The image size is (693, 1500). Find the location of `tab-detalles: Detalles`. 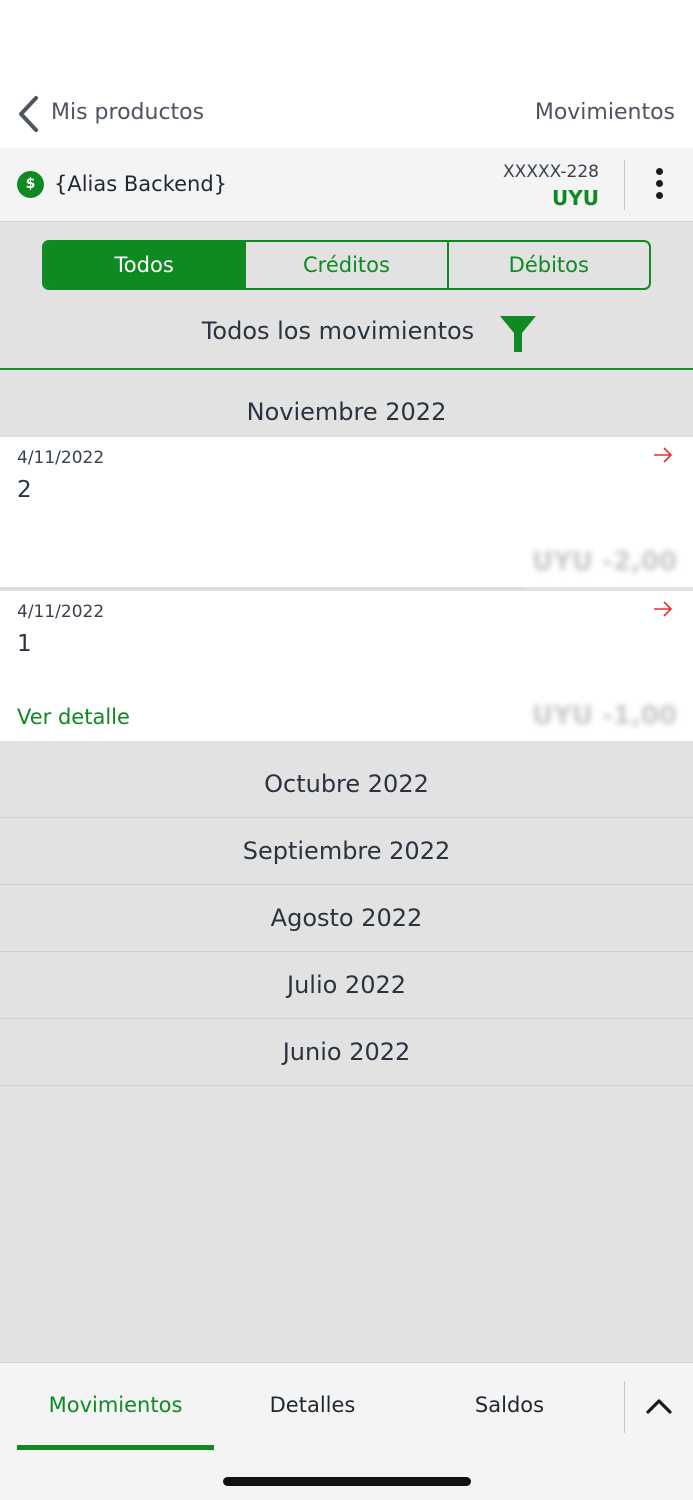

tab-detalles: Detalles is located at coordinates (312, 1405).